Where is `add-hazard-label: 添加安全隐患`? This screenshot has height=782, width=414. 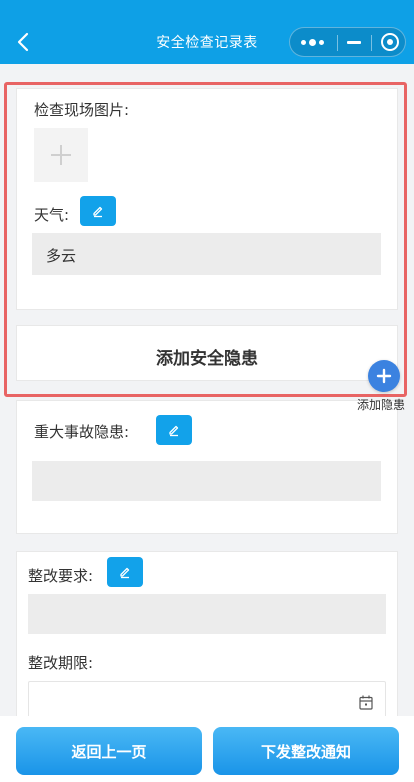
add-hazard-label: 添加安全隐患 is located at coordinates (207, 359).